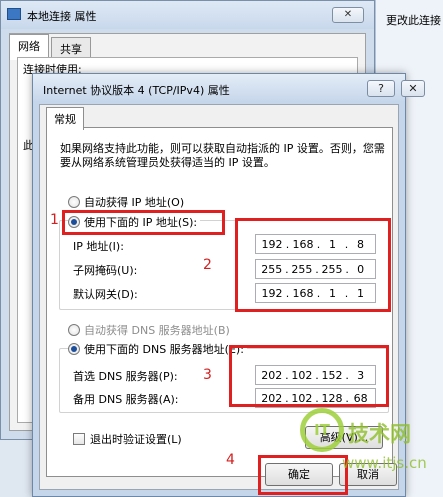 The image size is (443, 497). Describe the element at coordinates (302, 269) in the screenshot. I see `mask-octet-2: 255` at that location.